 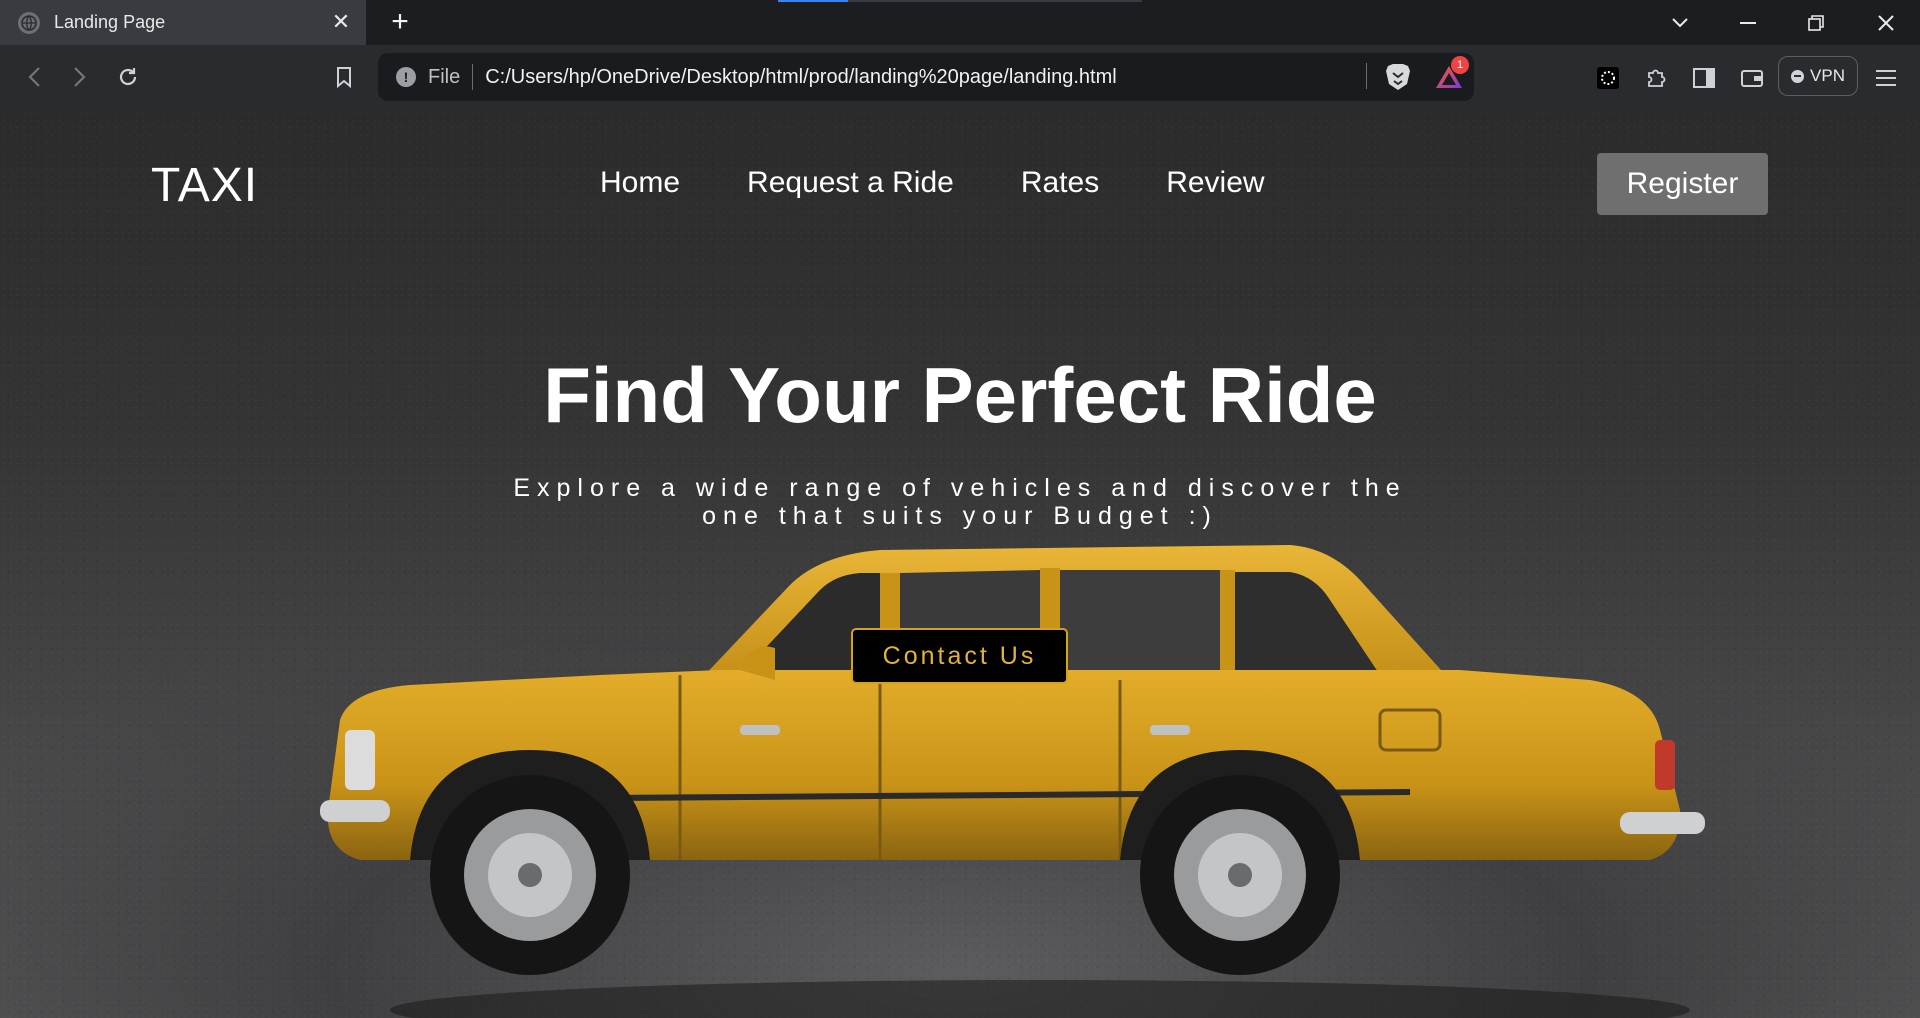 What do you see at coordinates (29, 22) in the screenshot?
I see `globe-icon` at bounding box center [29, 22].